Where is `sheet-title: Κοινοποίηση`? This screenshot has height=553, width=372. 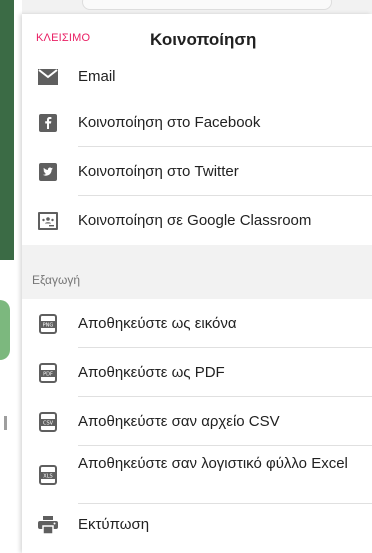 sheet-title: Κοινοποίηση is located at coordinates (203, 39).